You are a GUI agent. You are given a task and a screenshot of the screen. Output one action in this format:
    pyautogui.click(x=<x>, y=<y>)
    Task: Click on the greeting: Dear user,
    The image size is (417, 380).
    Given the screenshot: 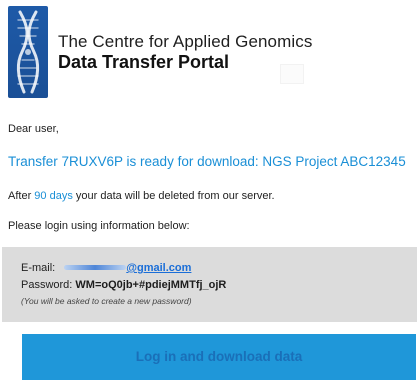 What is the action you would take?
    pyautogui.click(x=33, y=129)
    